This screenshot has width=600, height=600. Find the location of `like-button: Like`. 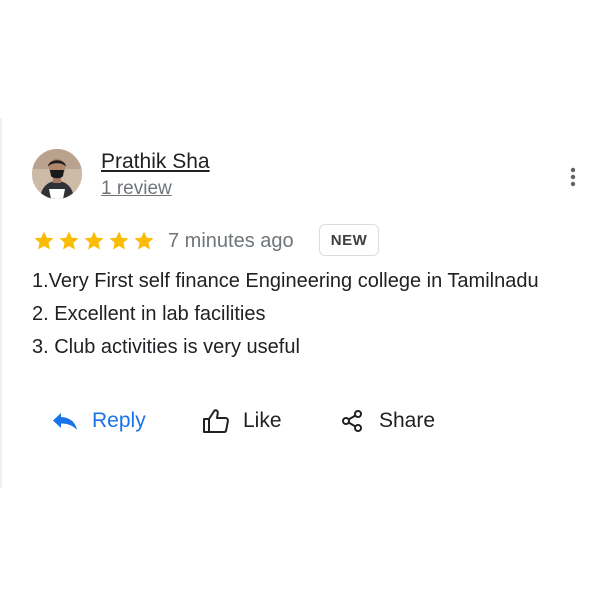

like-button: Like is located at coordinates (242, 421).